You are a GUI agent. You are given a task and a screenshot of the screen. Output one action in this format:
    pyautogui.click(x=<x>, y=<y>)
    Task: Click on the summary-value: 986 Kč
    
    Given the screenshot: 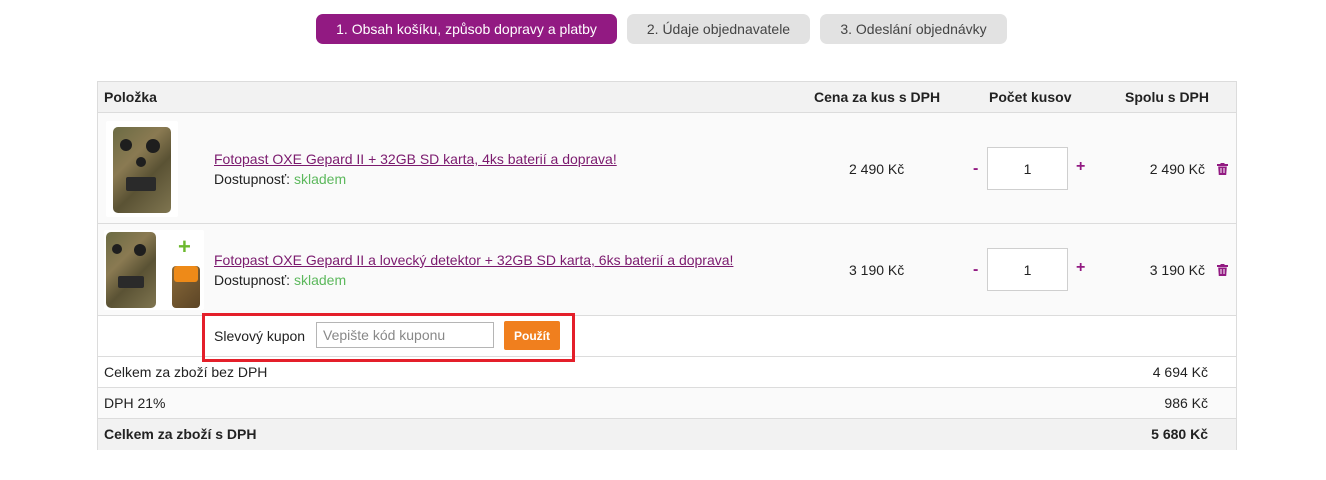 What is the action you would take?
    pyautogui.click(x=1186, y=403)
    